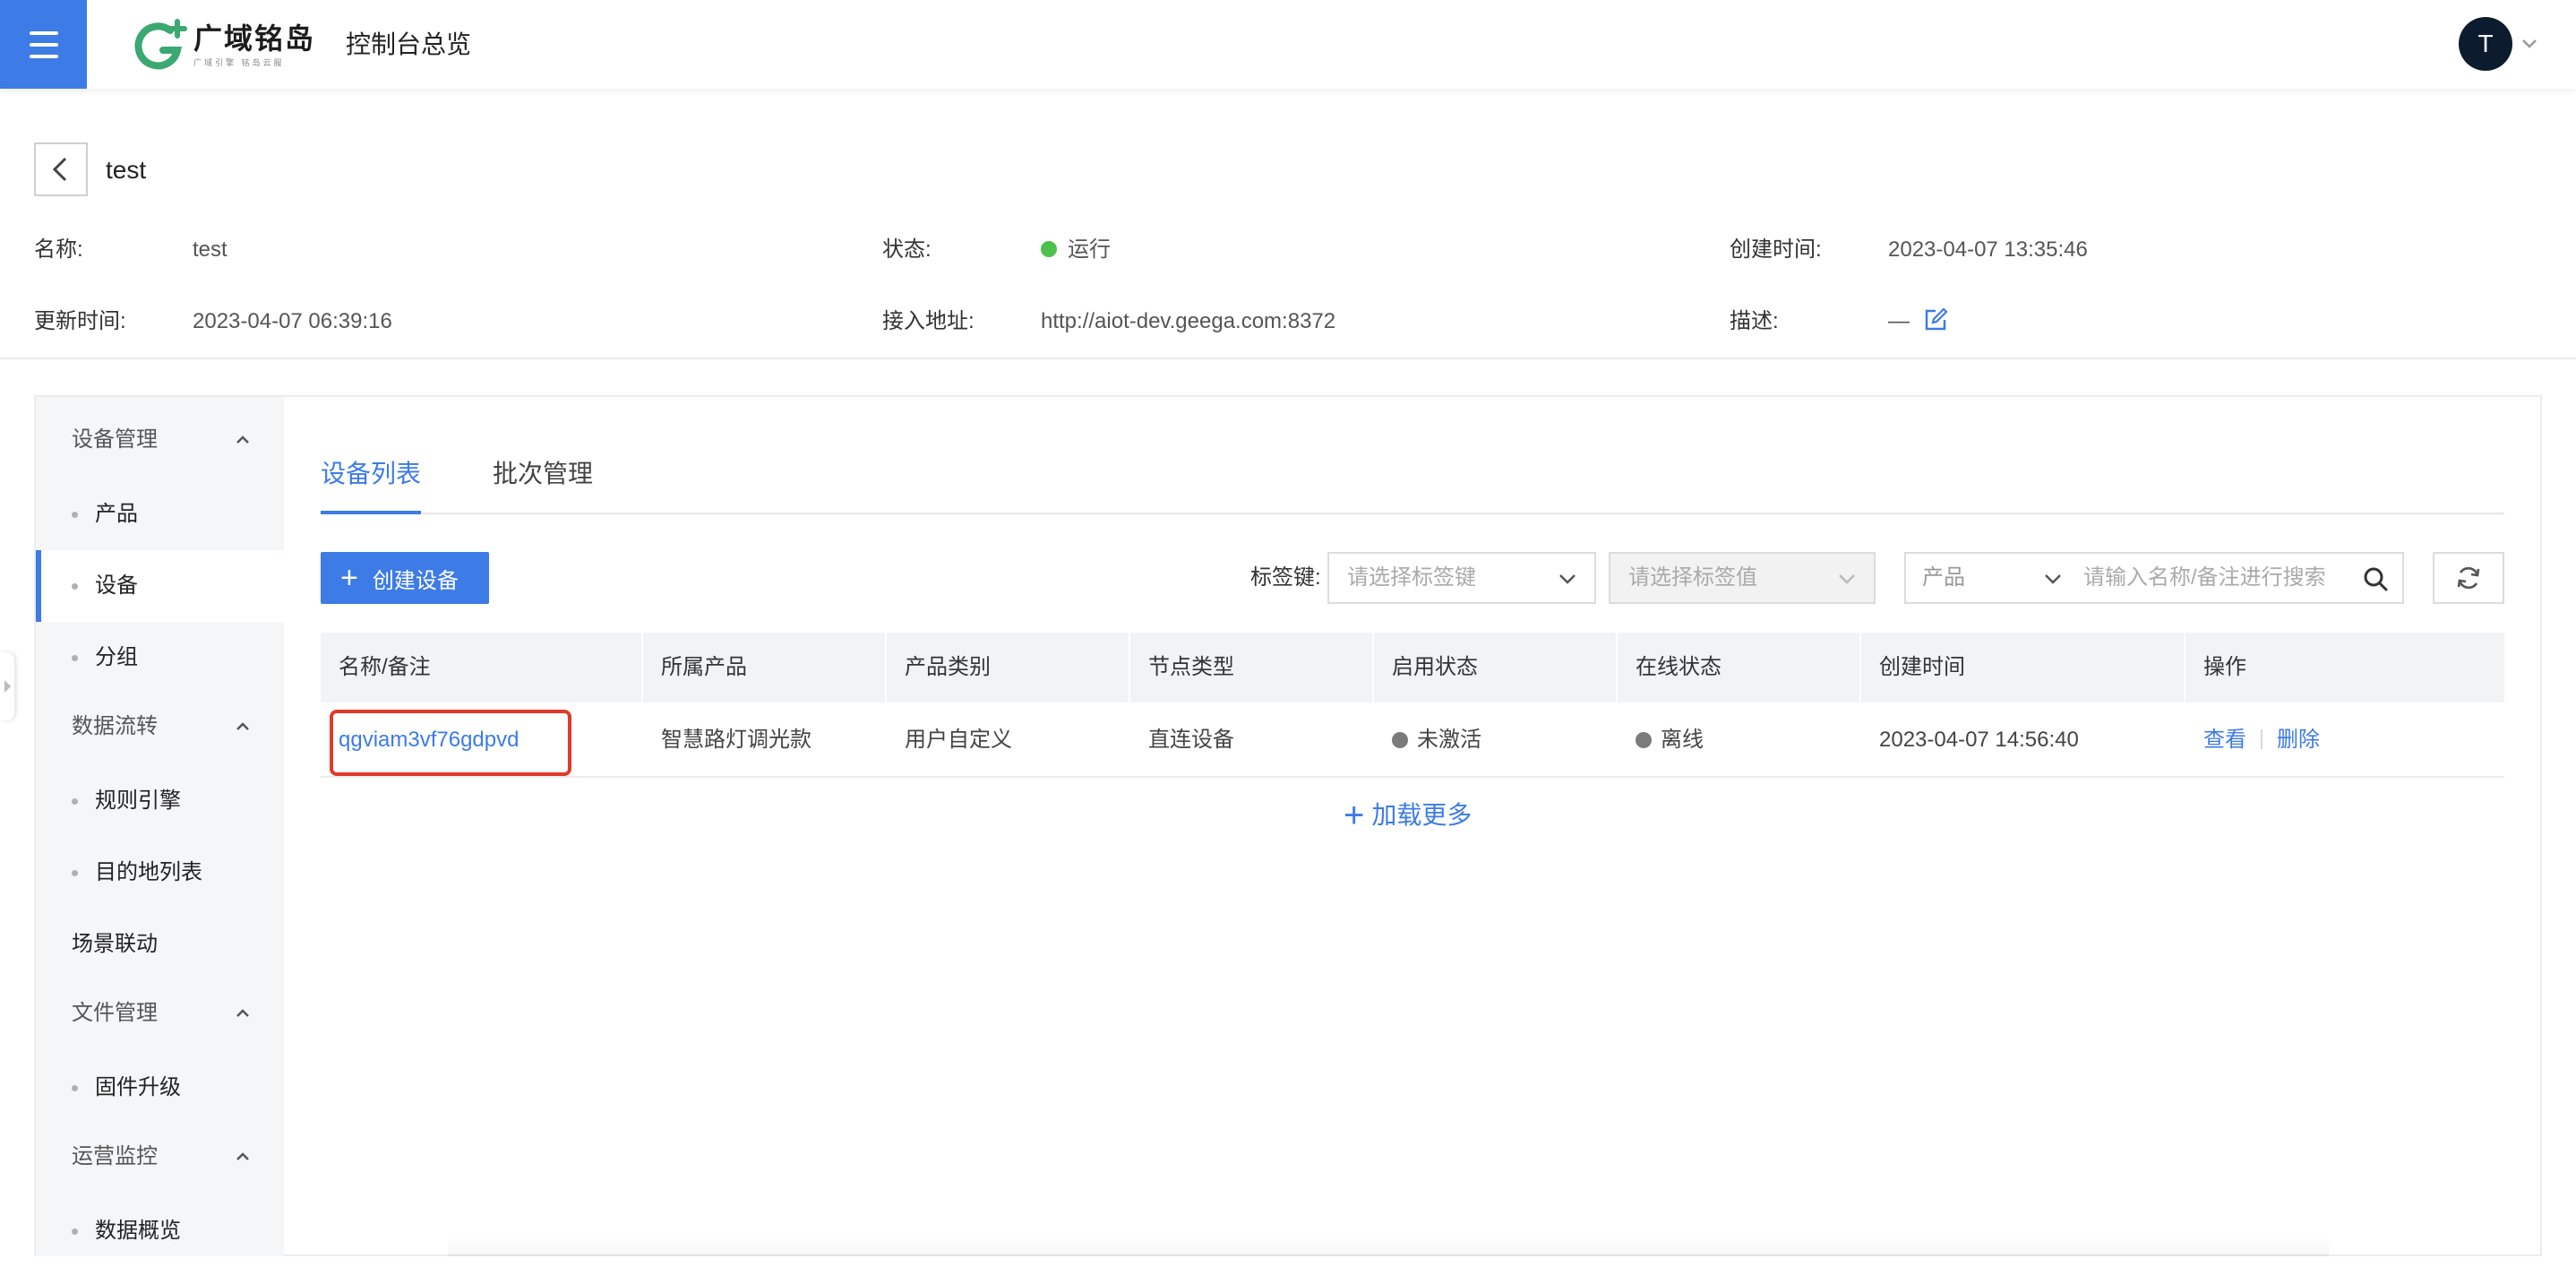 This screenshot has width=2576, height=1267. I want to click on menu-toggle-button, so click(43, 44).